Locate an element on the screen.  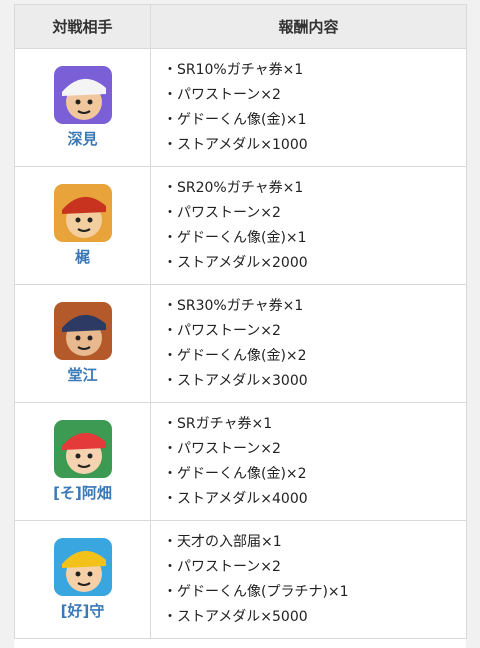
opponent-cell: 梶 is located at coordinates (82, 225).